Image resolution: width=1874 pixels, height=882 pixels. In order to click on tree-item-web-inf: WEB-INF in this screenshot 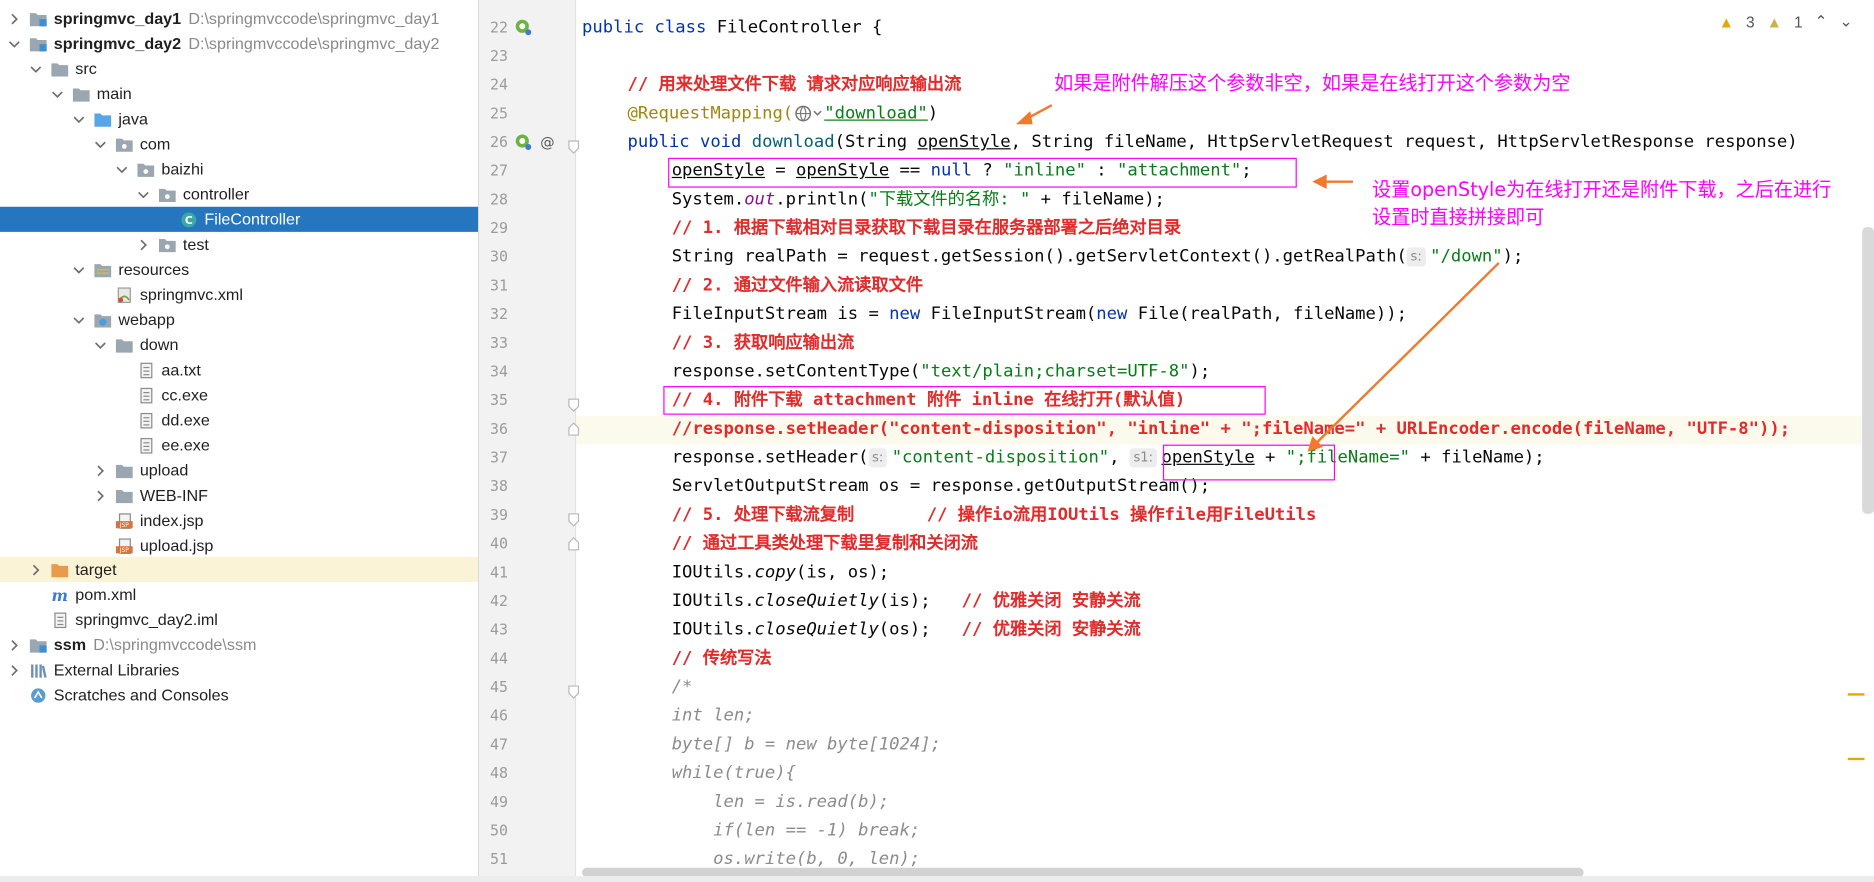, I will do `click(239, 495)`.